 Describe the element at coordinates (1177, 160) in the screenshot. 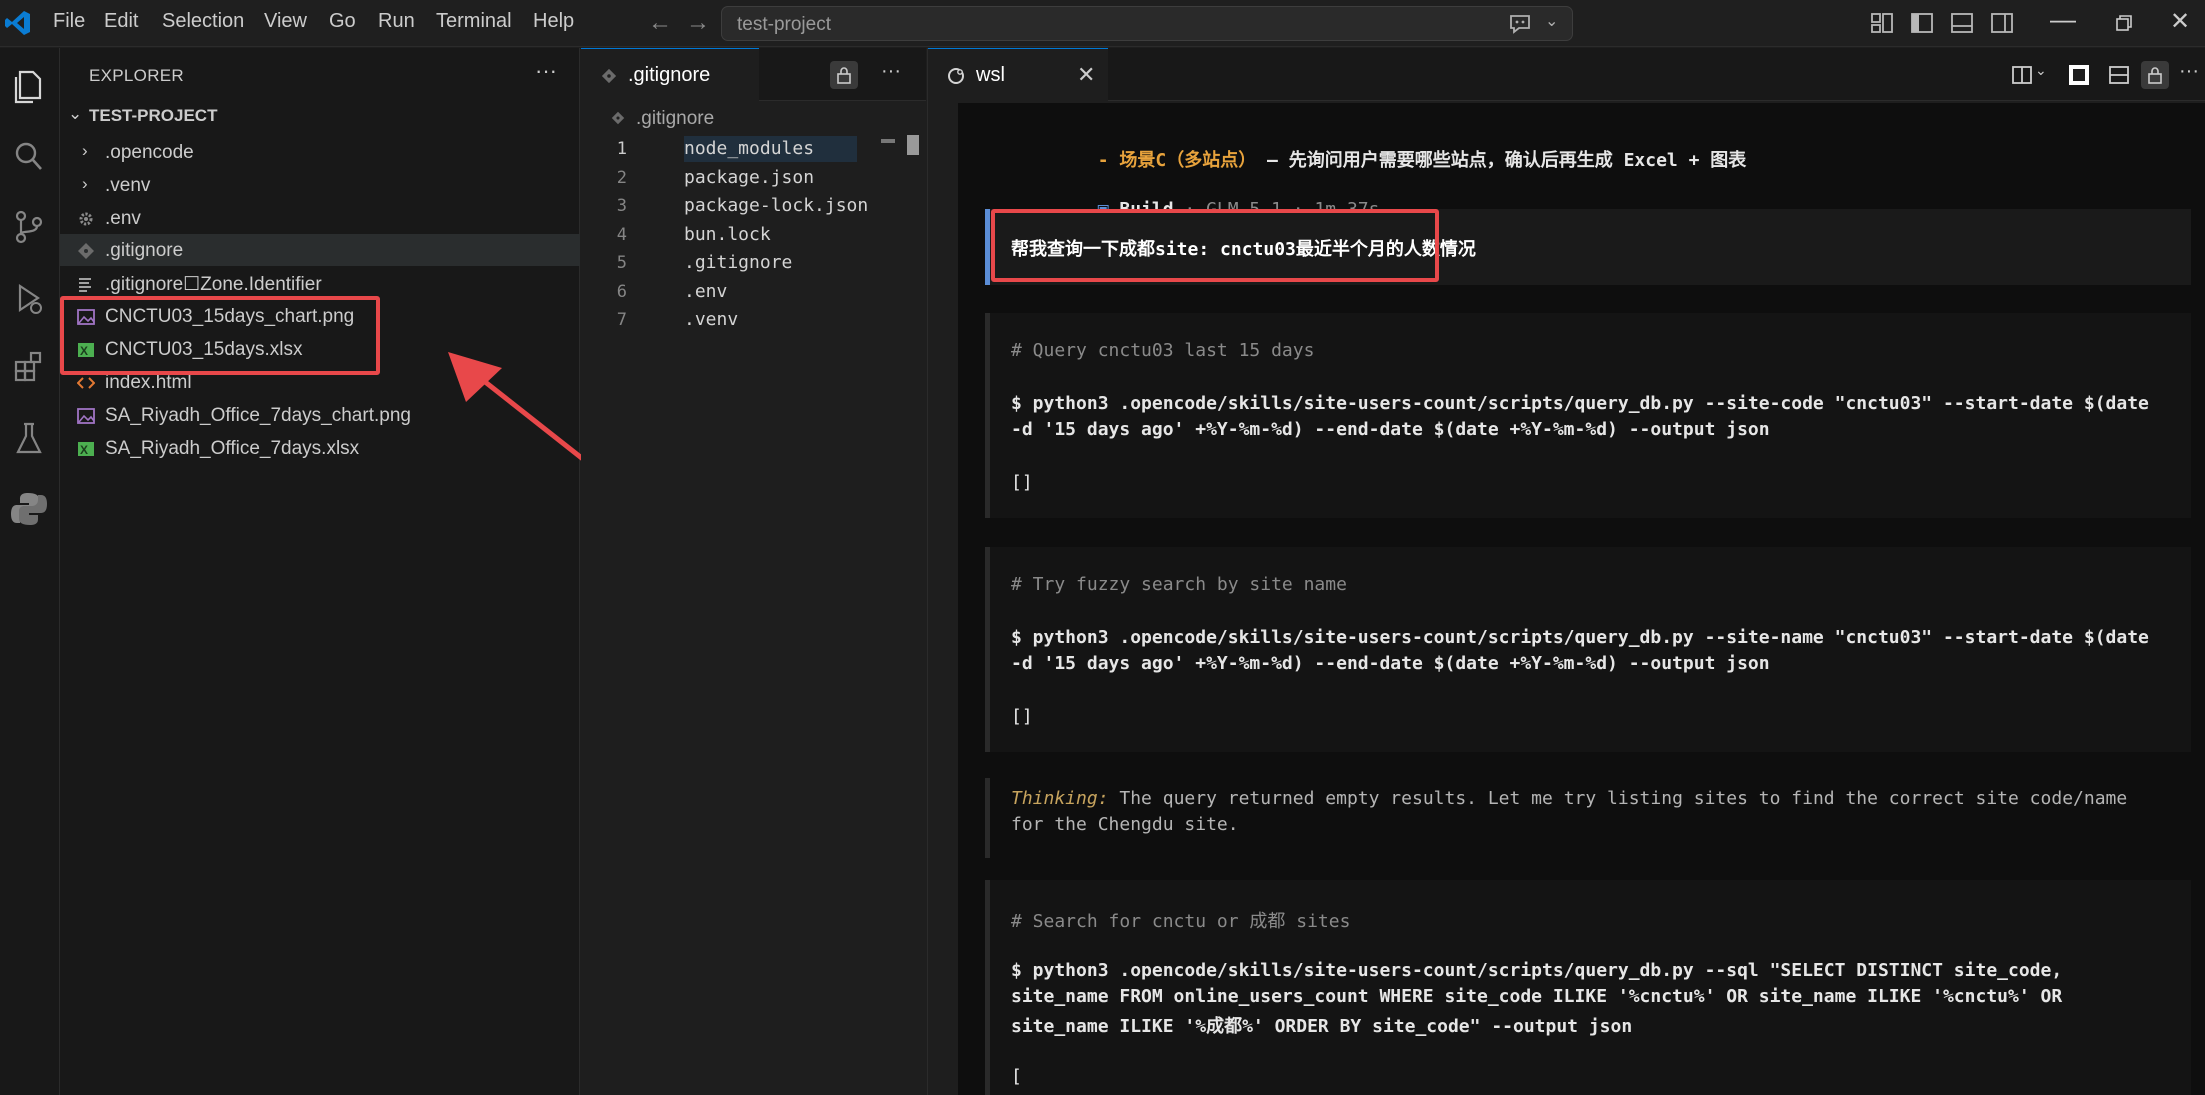

I see `scenario-prefix: - 场景C（多站点）` at that location.